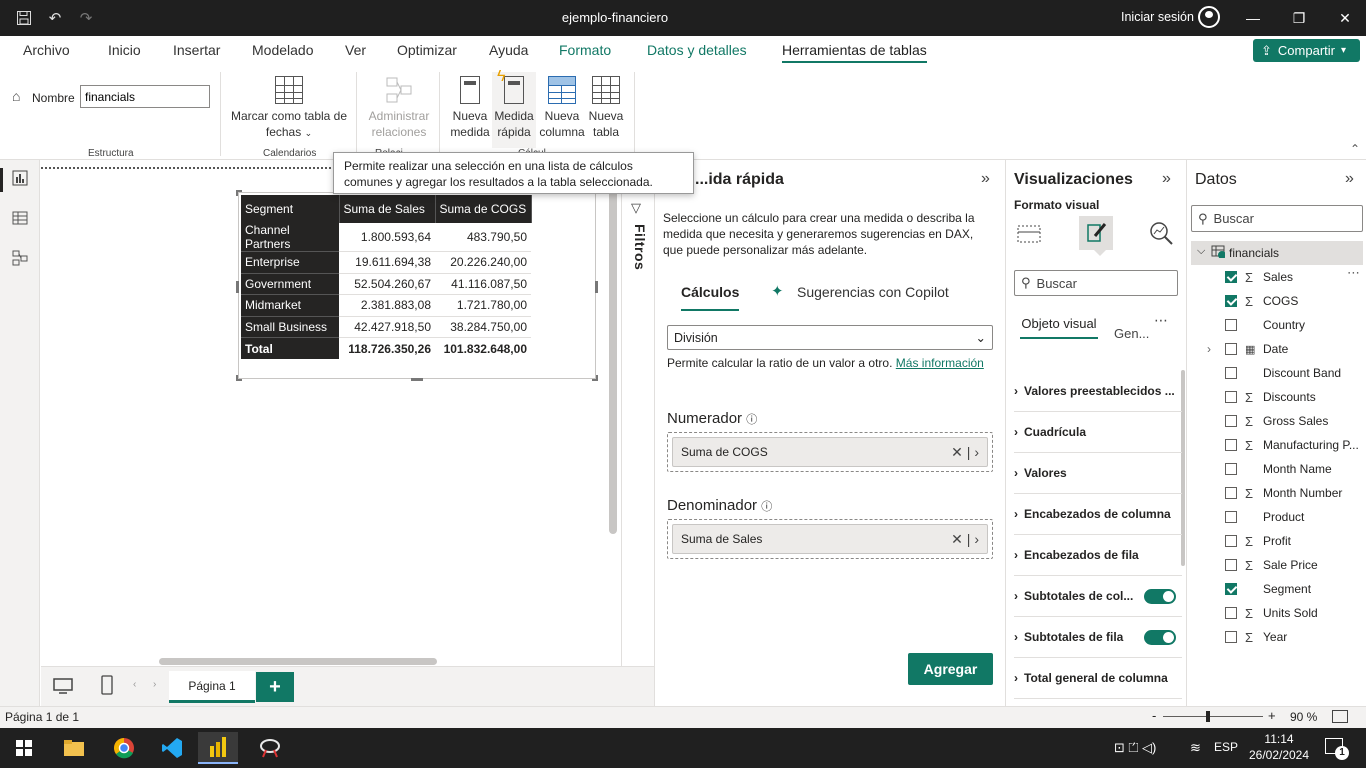 The width and height of the screenshot is (1366, 768). What do you see at coordinates (387, 209) in the screenshot?
I see `column-header: Suma de Sales` at bounding box center [387, 209].